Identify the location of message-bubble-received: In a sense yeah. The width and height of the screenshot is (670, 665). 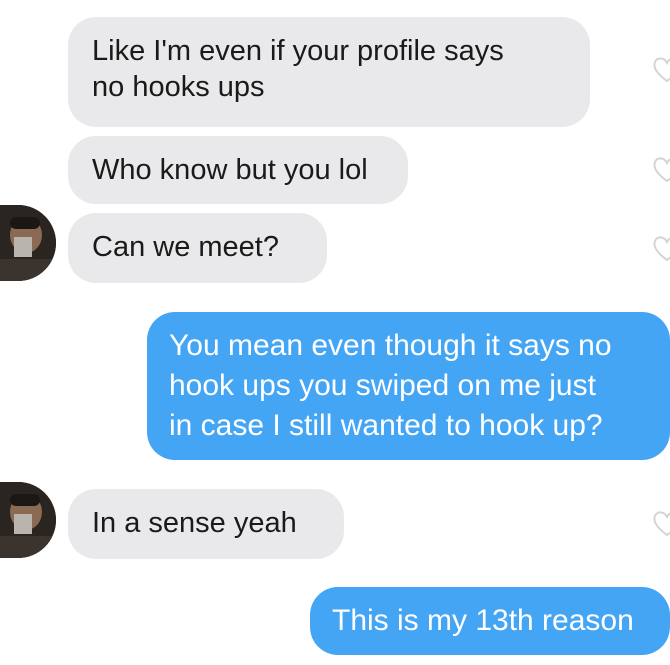
(206, 524).